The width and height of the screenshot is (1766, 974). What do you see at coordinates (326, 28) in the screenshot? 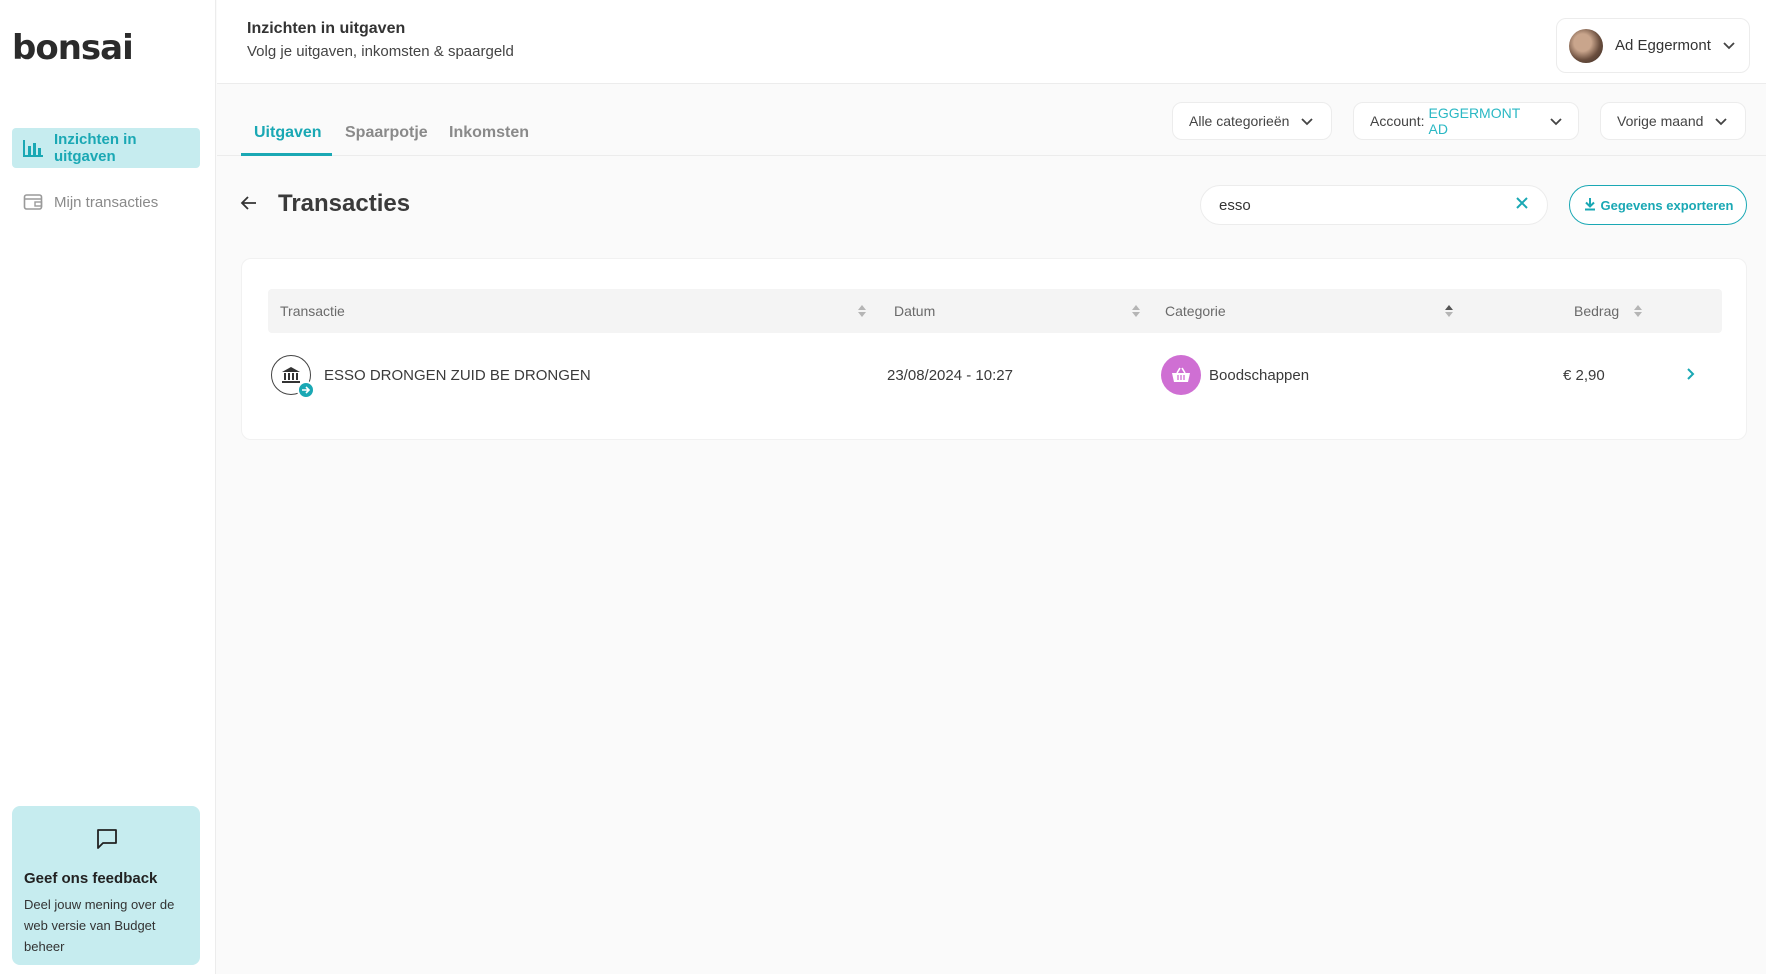
I see `page-header-title: Inzichten in uitgaven` at bounding box center [326, 28].